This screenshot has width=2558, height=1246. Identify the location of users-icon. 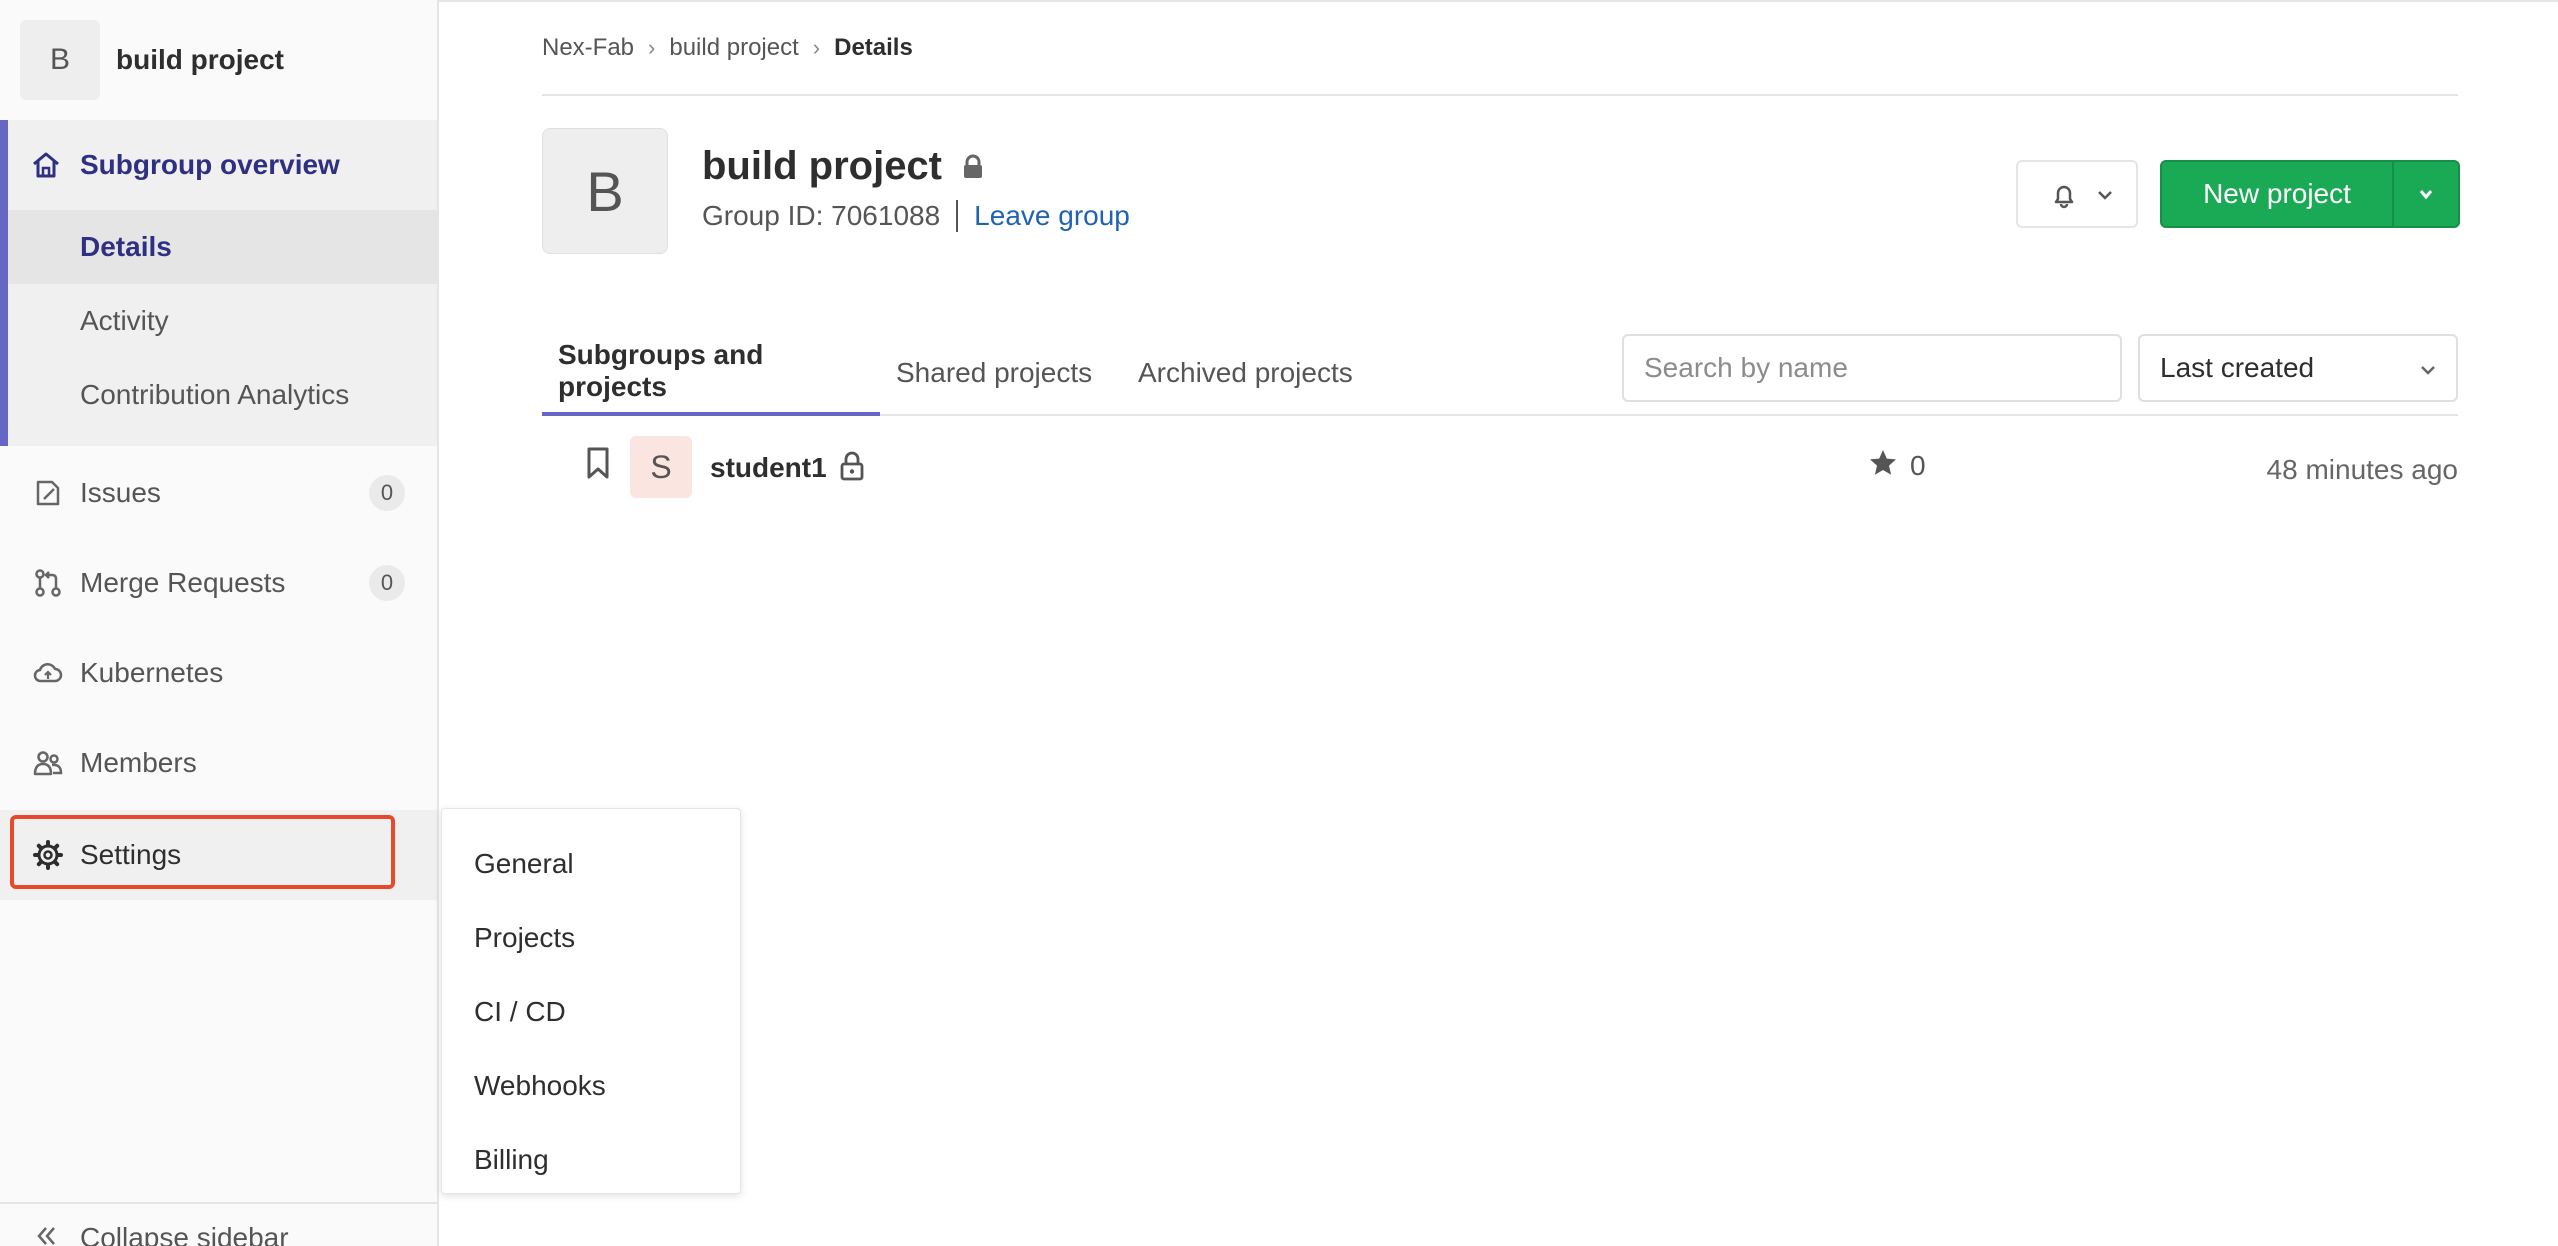
(48, 763).